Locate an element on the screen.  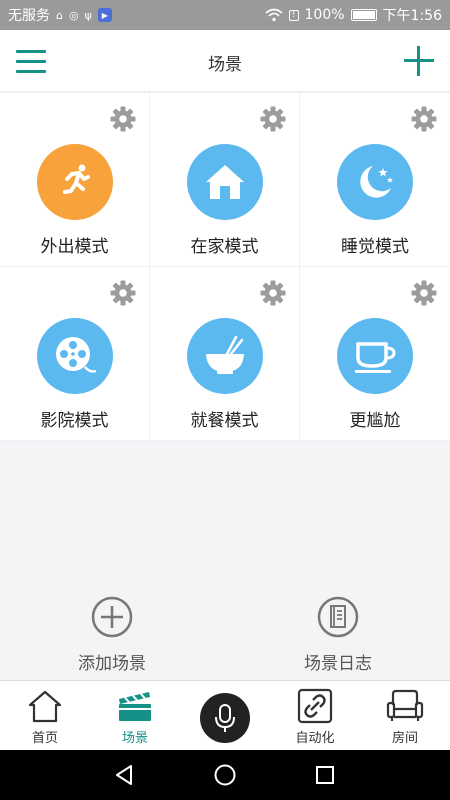
system-nav-bar is located at coordinates (225, 775).